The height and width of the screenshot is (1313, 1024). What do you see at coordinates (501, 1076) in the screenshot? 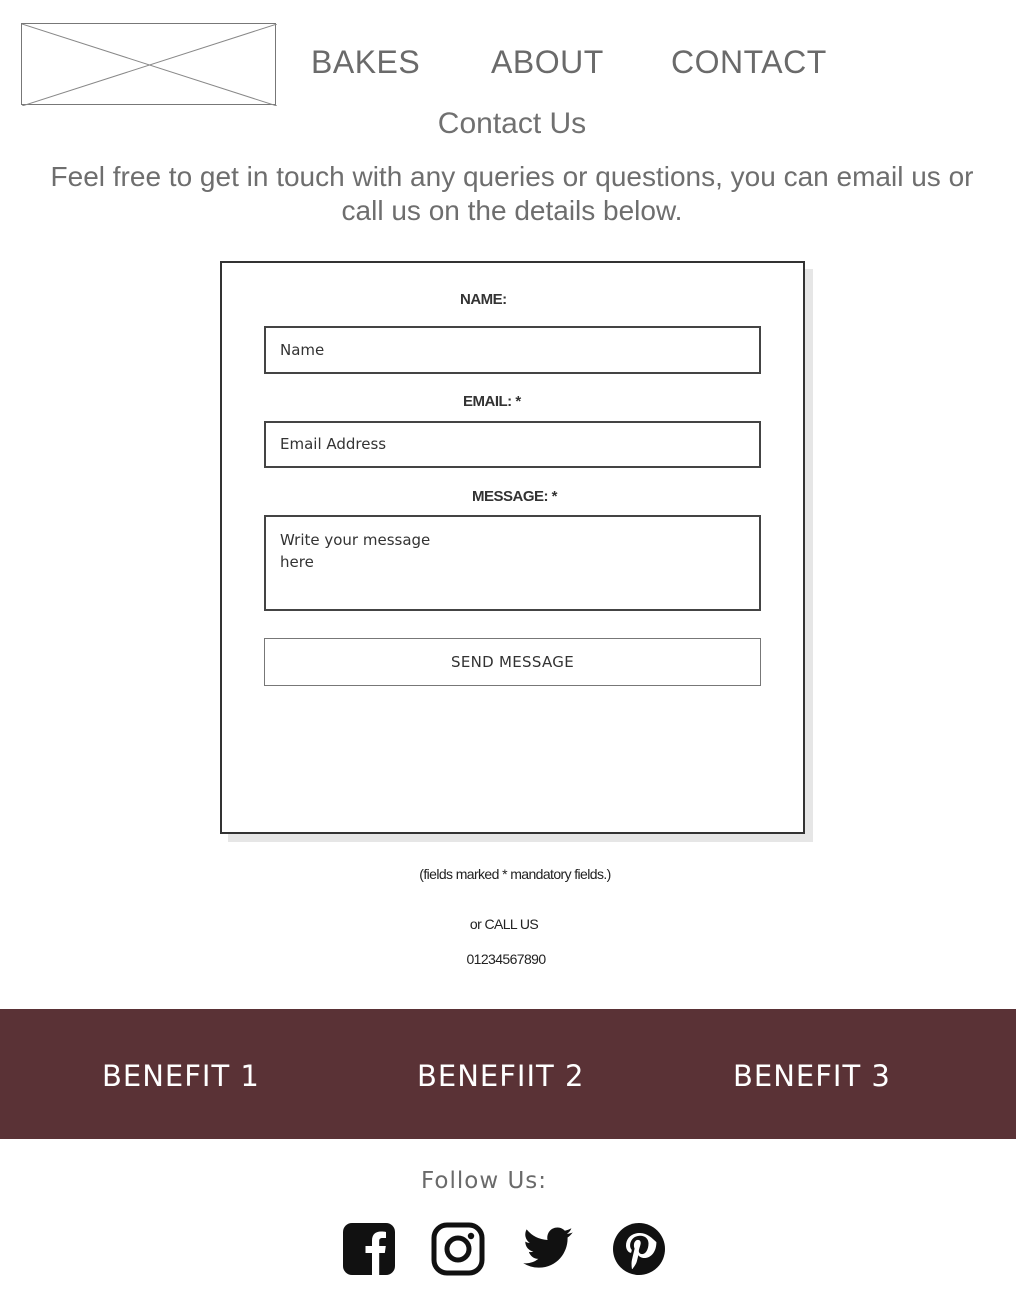
I see `benefit-2: BENEFIIT 2` at bounding box center [501, 1076].